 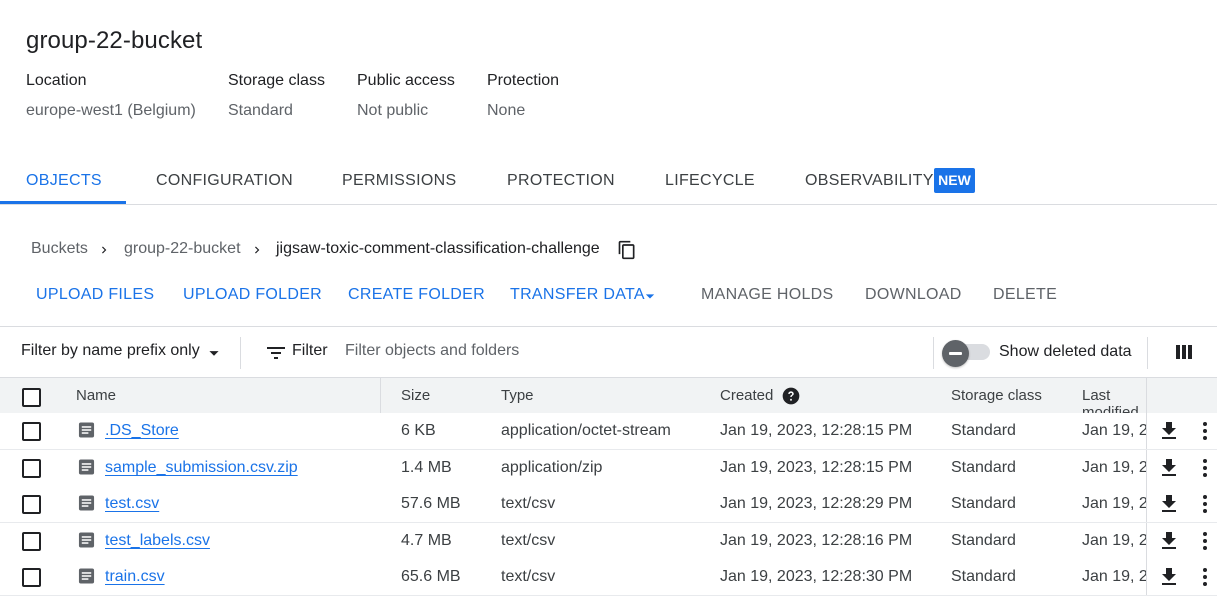 I want to click on show-deleted-label: Show deleted data, so click(x=1065, y=351).